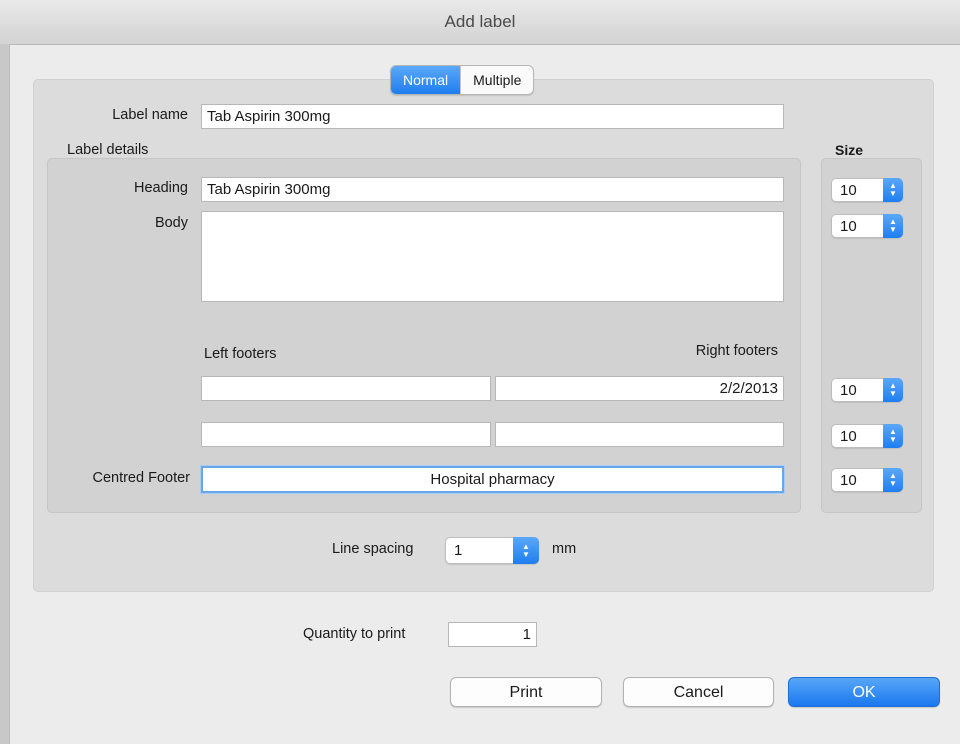  I want to click on body-label: Body, so click(171, 223).